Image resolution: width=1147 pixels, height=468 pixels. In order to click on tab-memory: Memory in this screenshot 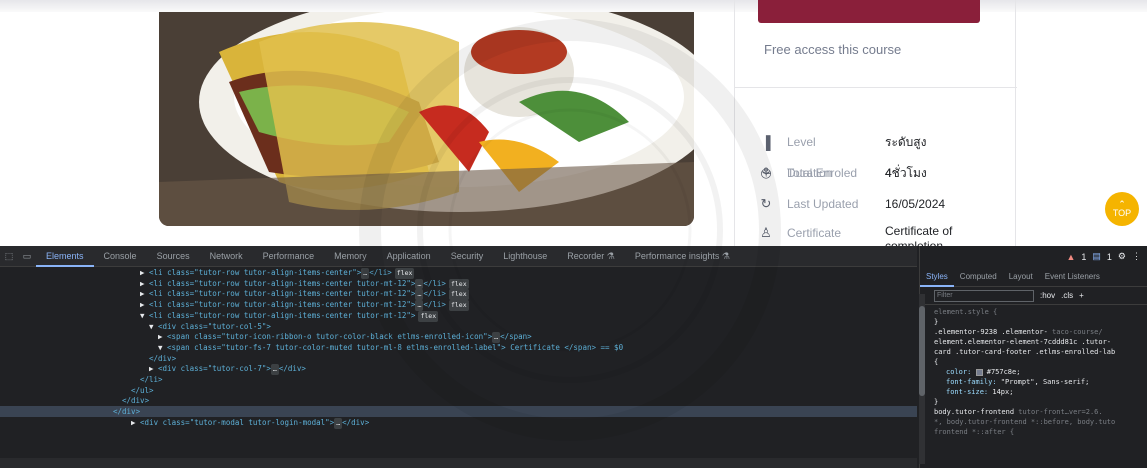, I will do `click(350, 256)`.